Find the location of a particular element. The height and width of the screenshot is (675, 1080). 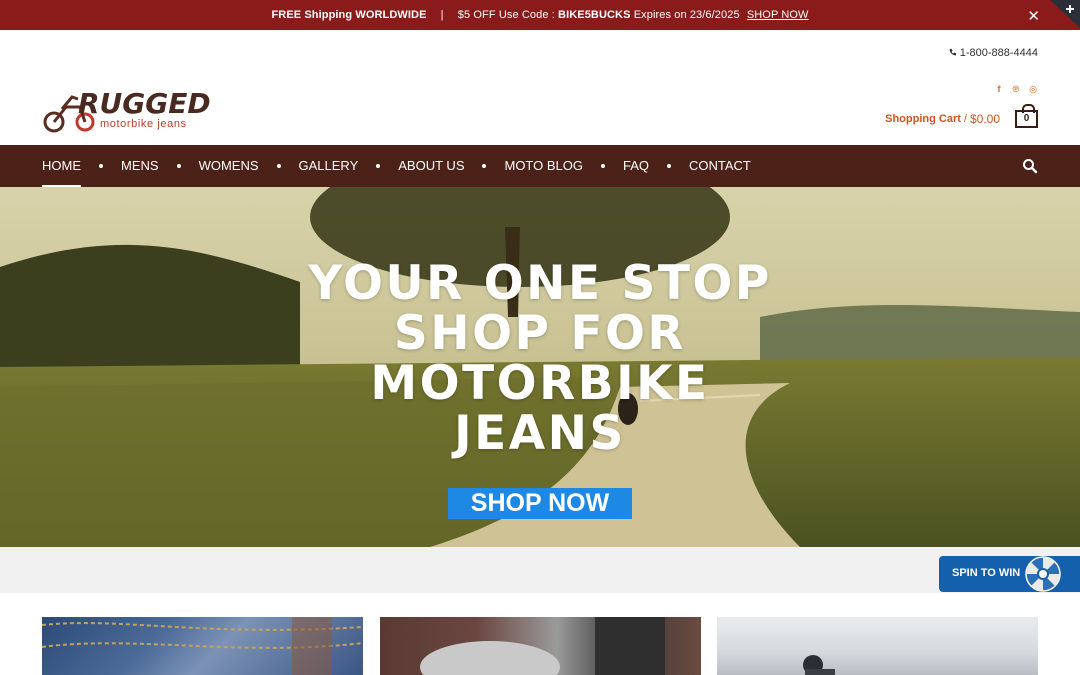

promo-shop-now-link: SHOP NOW is located at coordinates (778, 15).